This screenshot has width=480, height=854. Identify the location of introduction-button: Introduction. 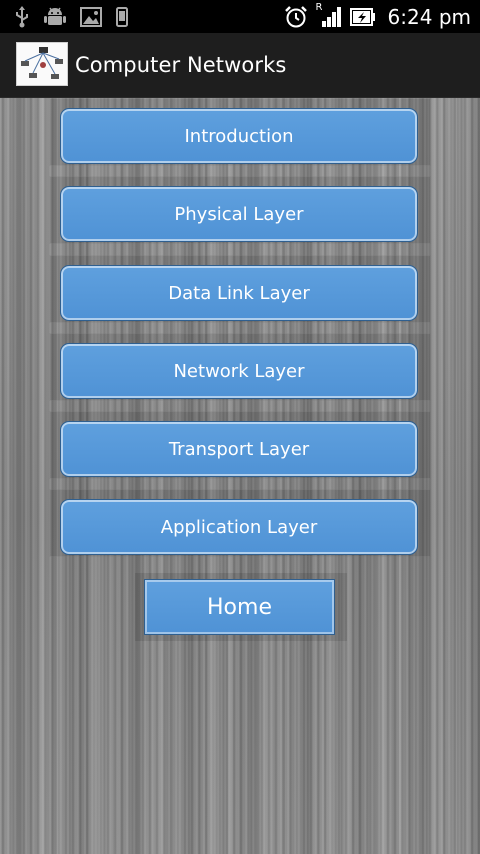
(239, 136).